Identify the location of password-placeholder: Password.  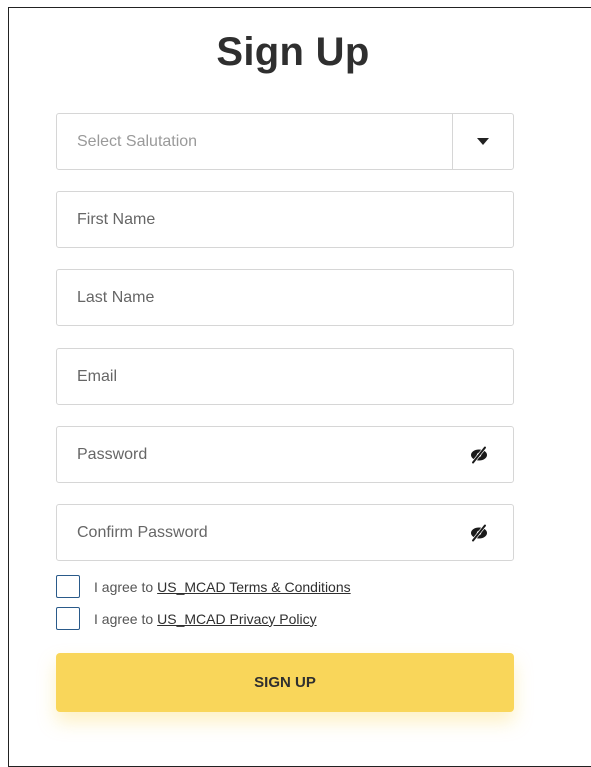
(112, 454).